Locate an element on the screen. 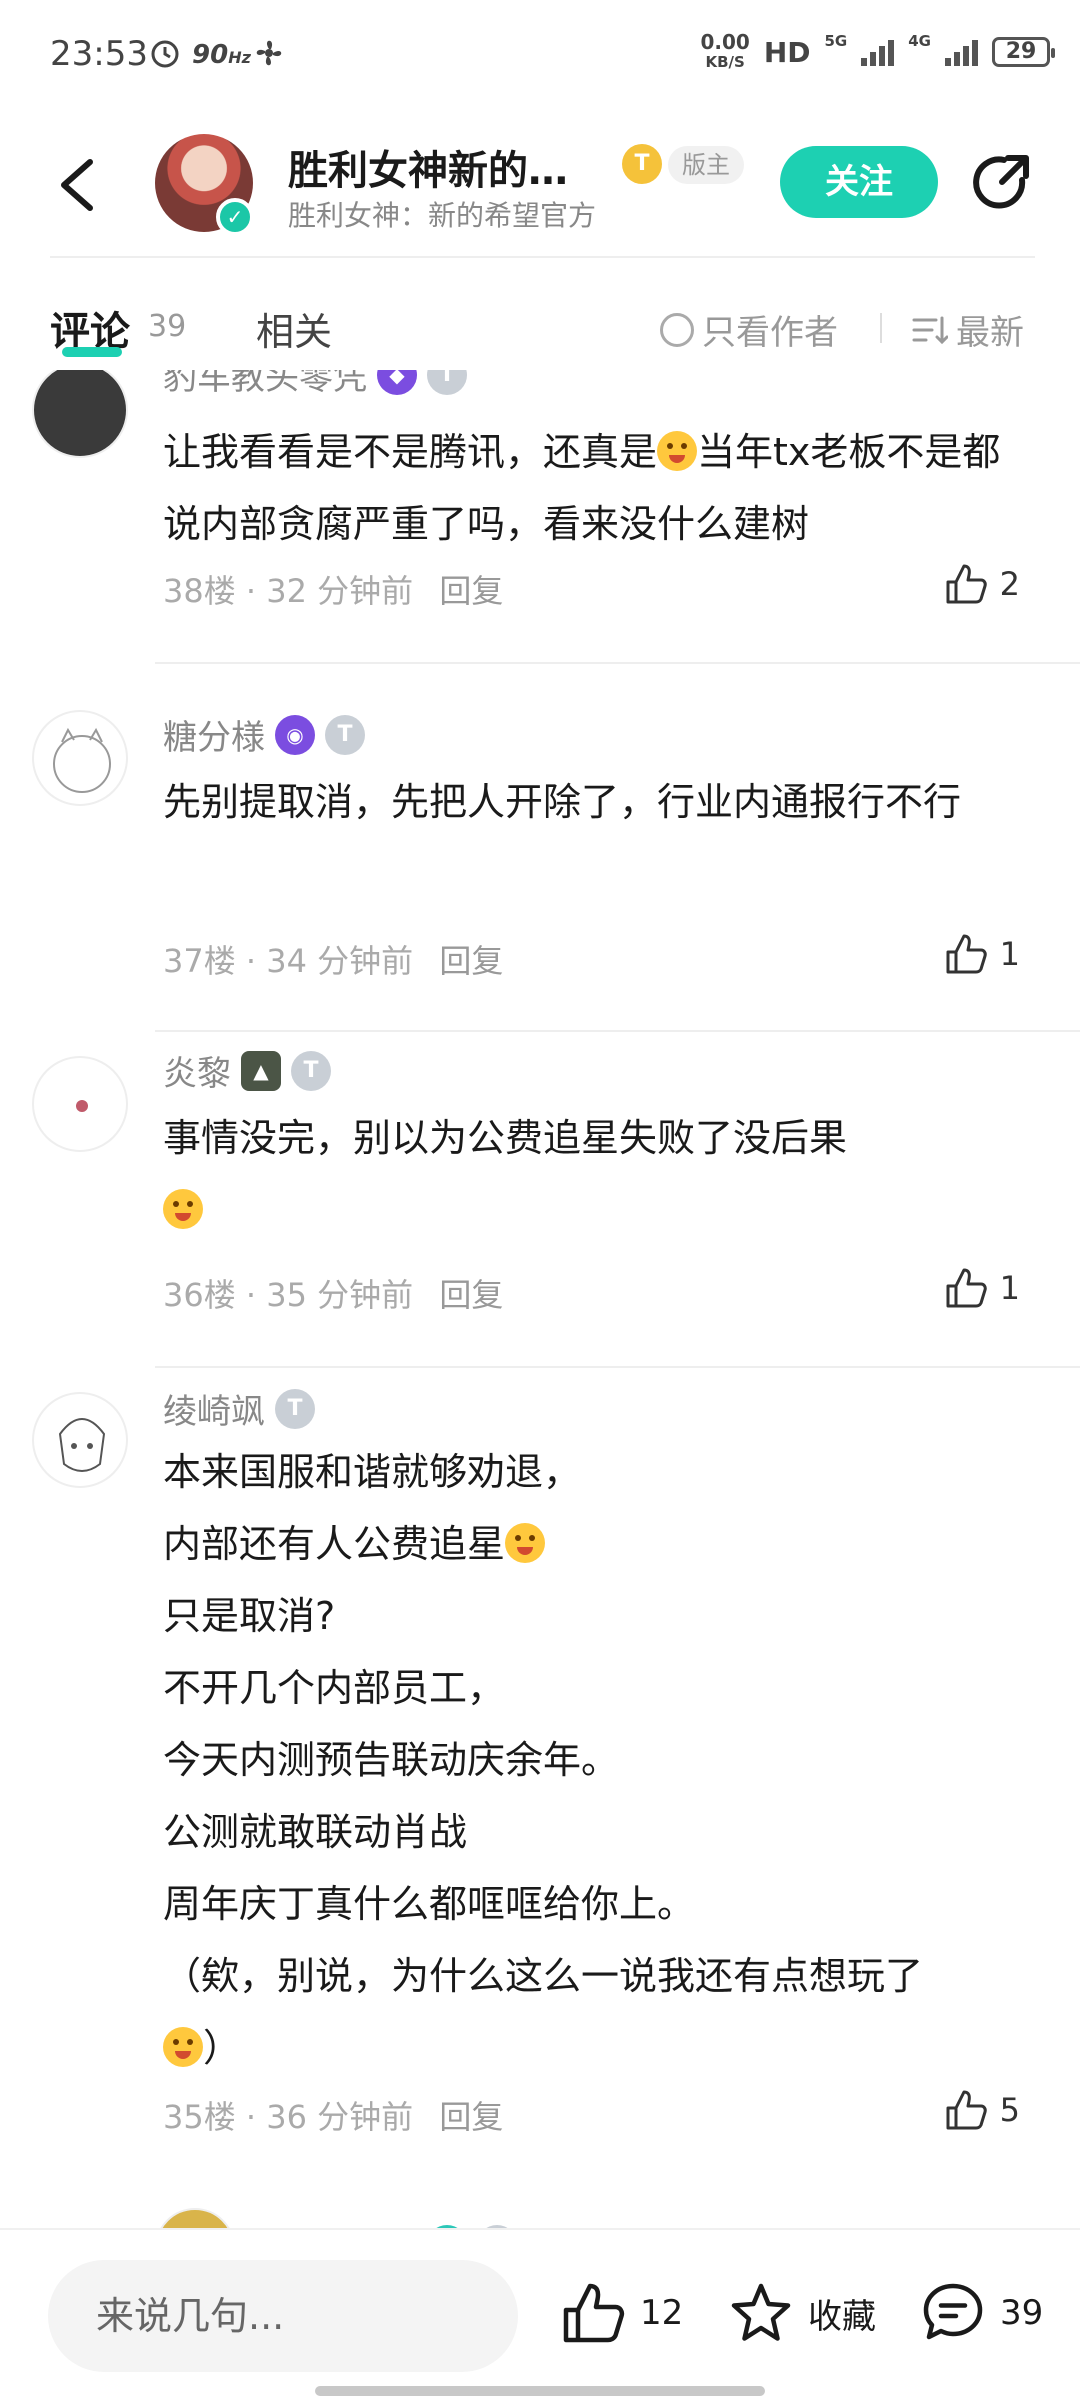 The height and width of the screenshot is (2400, 1080). comment-line: 今天内测预告联动庆余年。 is located at coordinates (391, 1760).